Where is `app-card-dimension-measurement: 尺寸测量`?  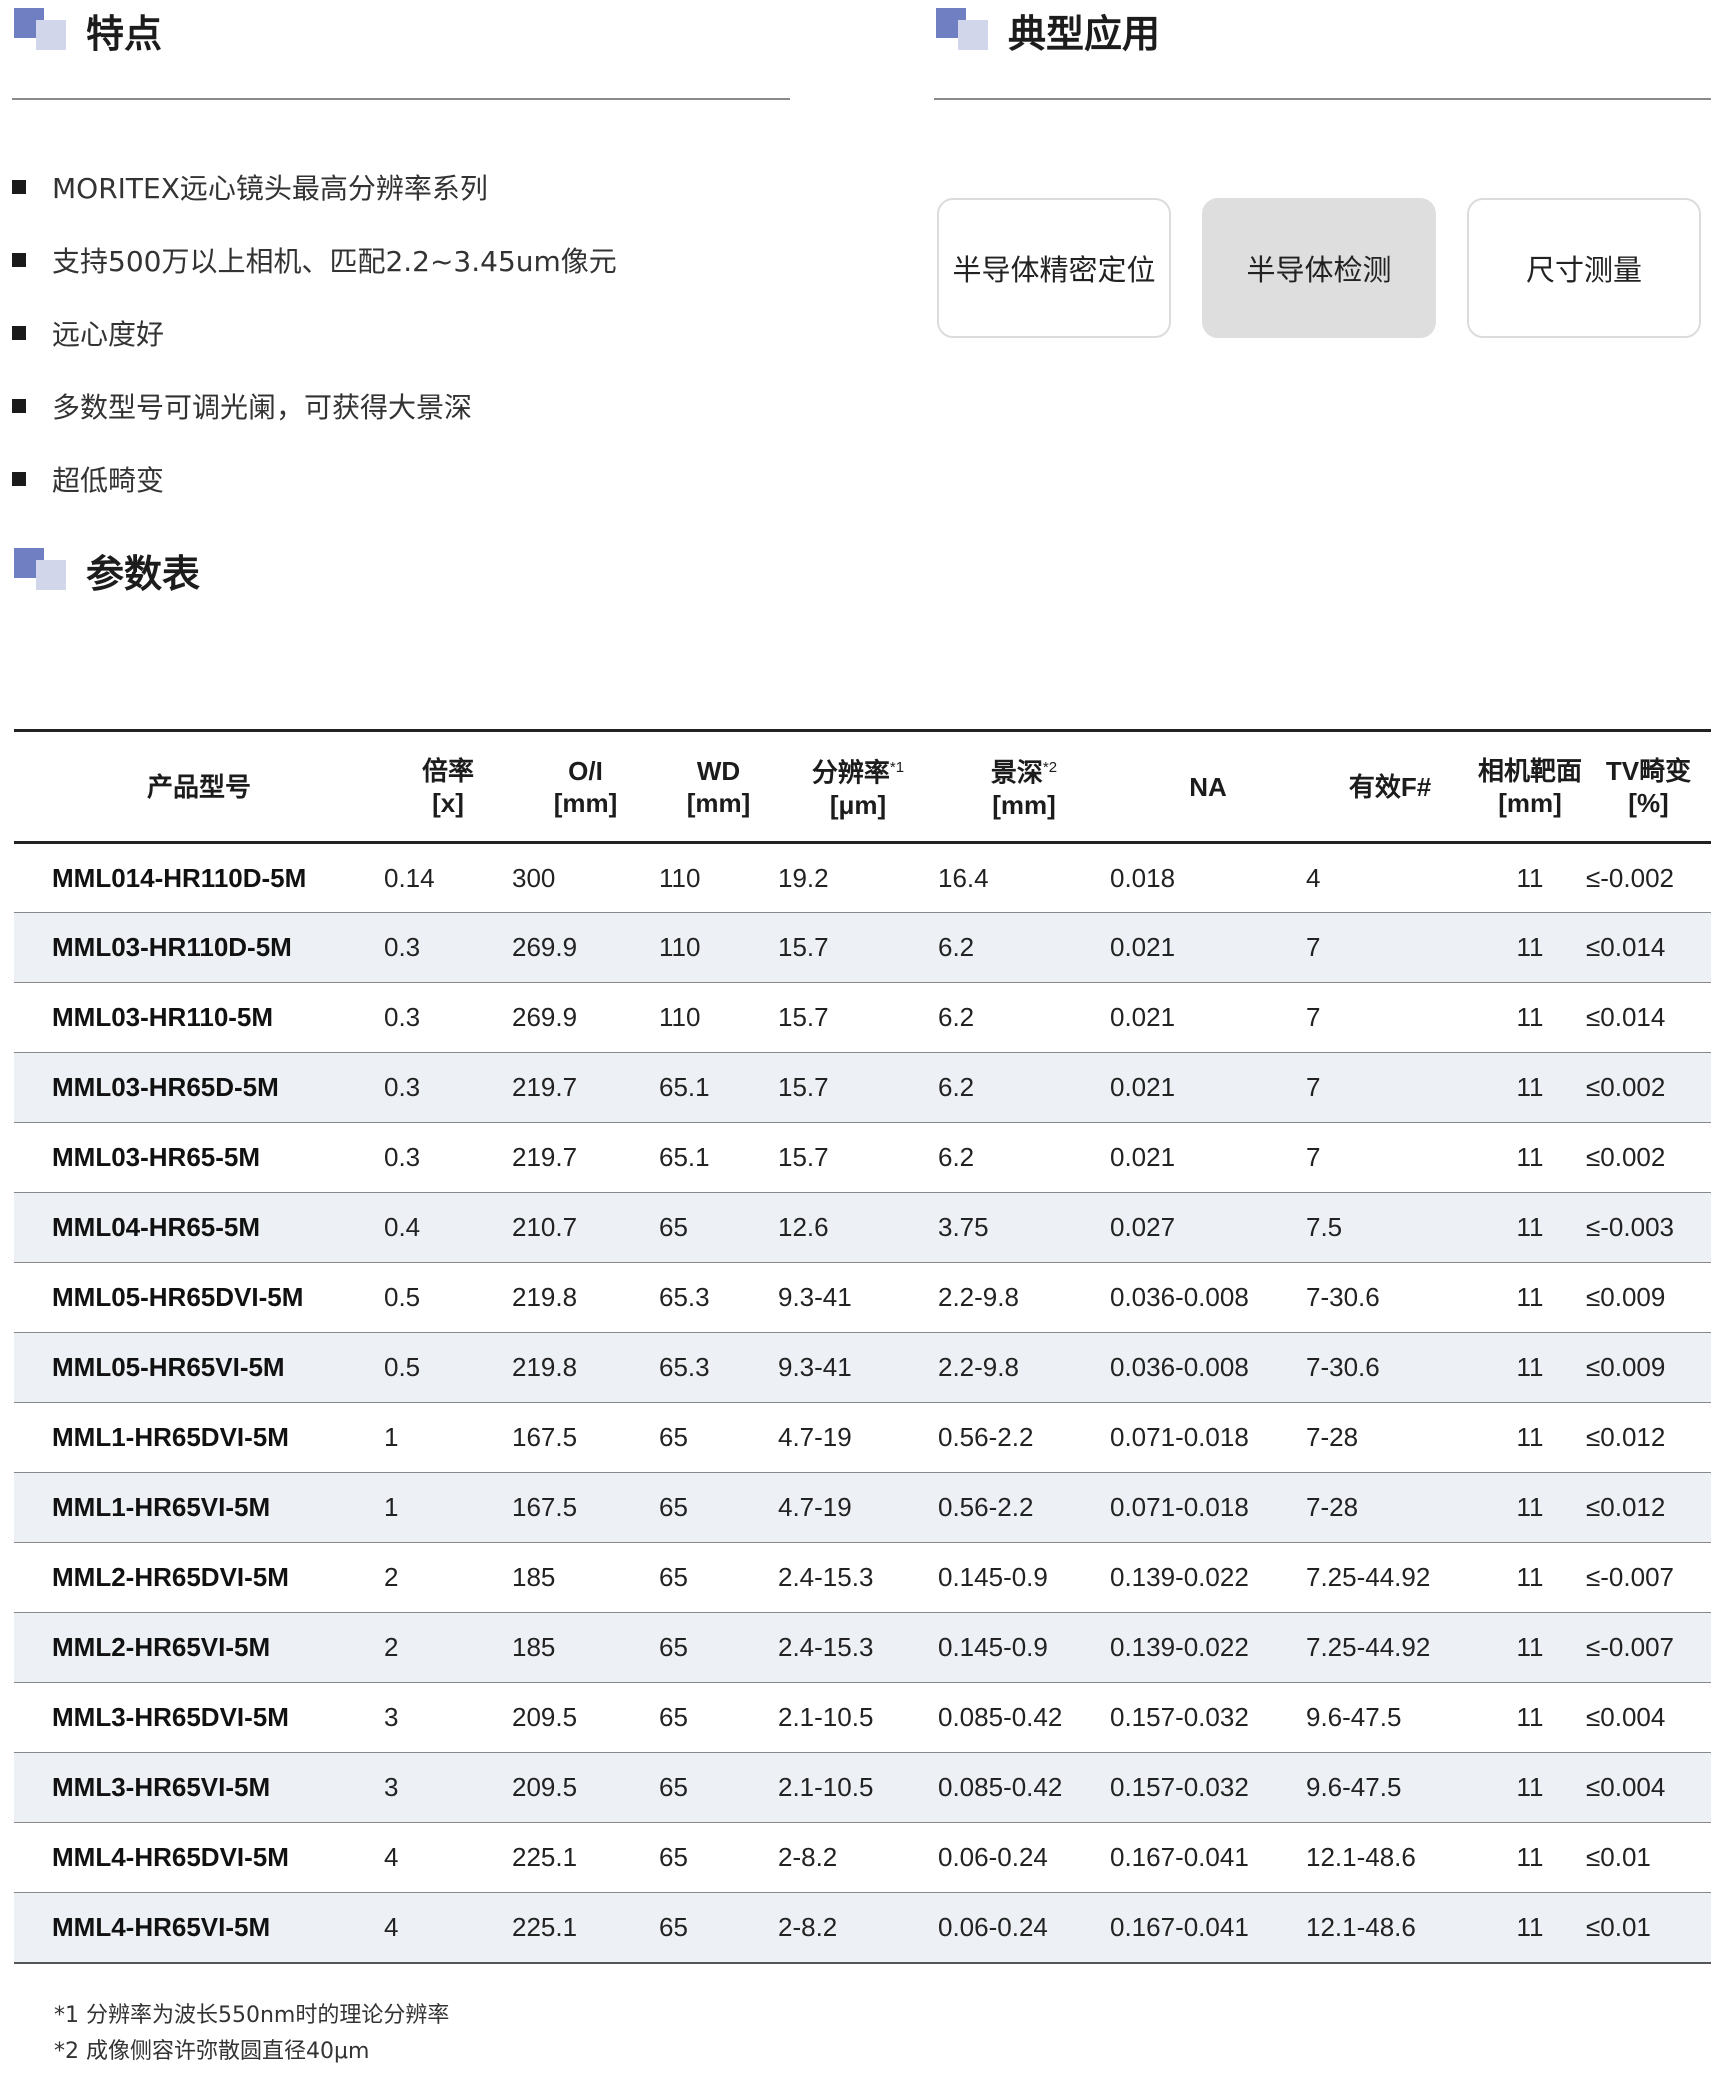
app-card-dimension-measurement: 尺寸测量 is located at coordinates (1584, 268).